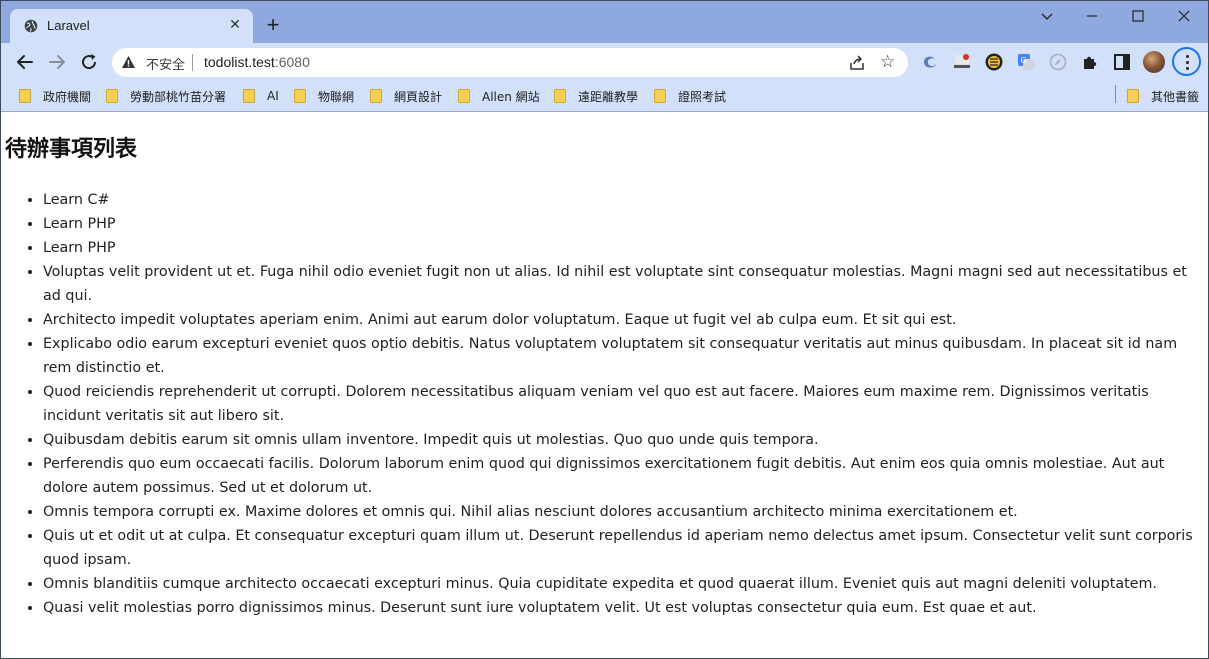 The height and width of the screenshot is (659, 1209). What do you see at coordinates (608, 96) in the screenshot?
I see `bookmark-label: 遠距離教學` at bounding box center [608, 96].